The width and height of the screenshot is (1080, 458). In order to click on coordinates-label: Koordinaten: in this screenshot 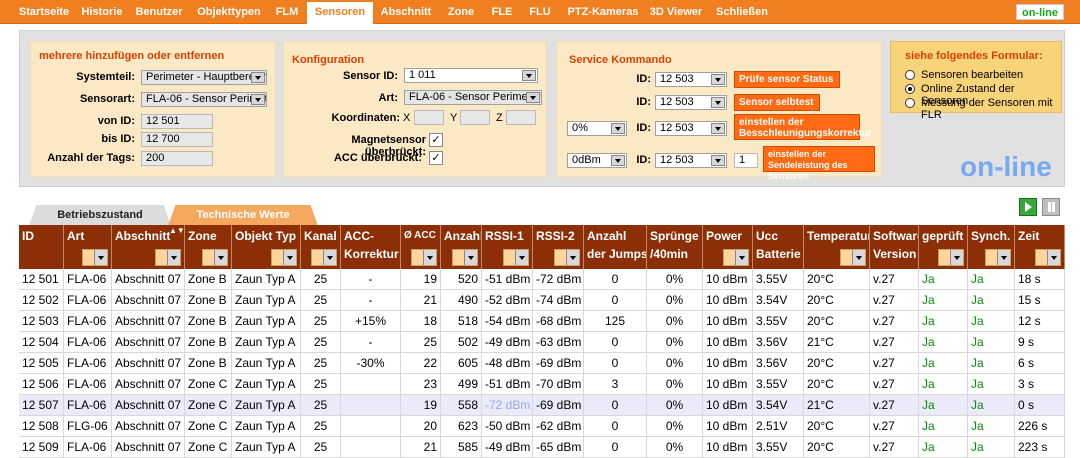, I will do `click(365, 118)`.